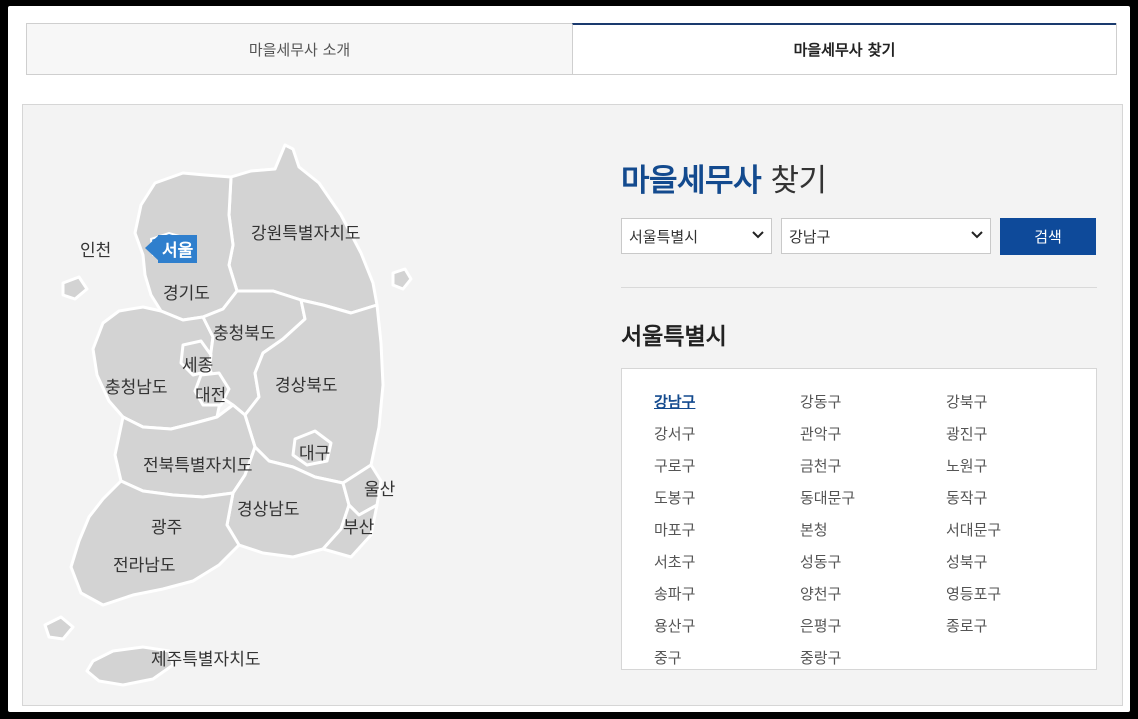  I want to click on district-select: 강남구, so click(886, 236).